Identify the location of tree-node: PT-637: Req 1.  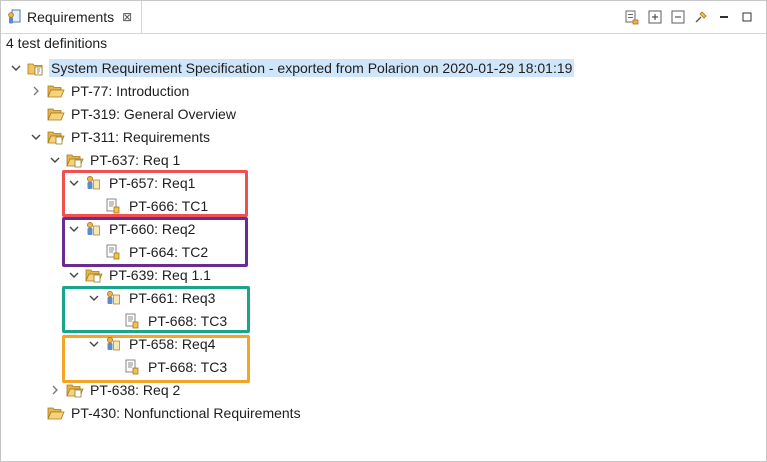
(115, 160).